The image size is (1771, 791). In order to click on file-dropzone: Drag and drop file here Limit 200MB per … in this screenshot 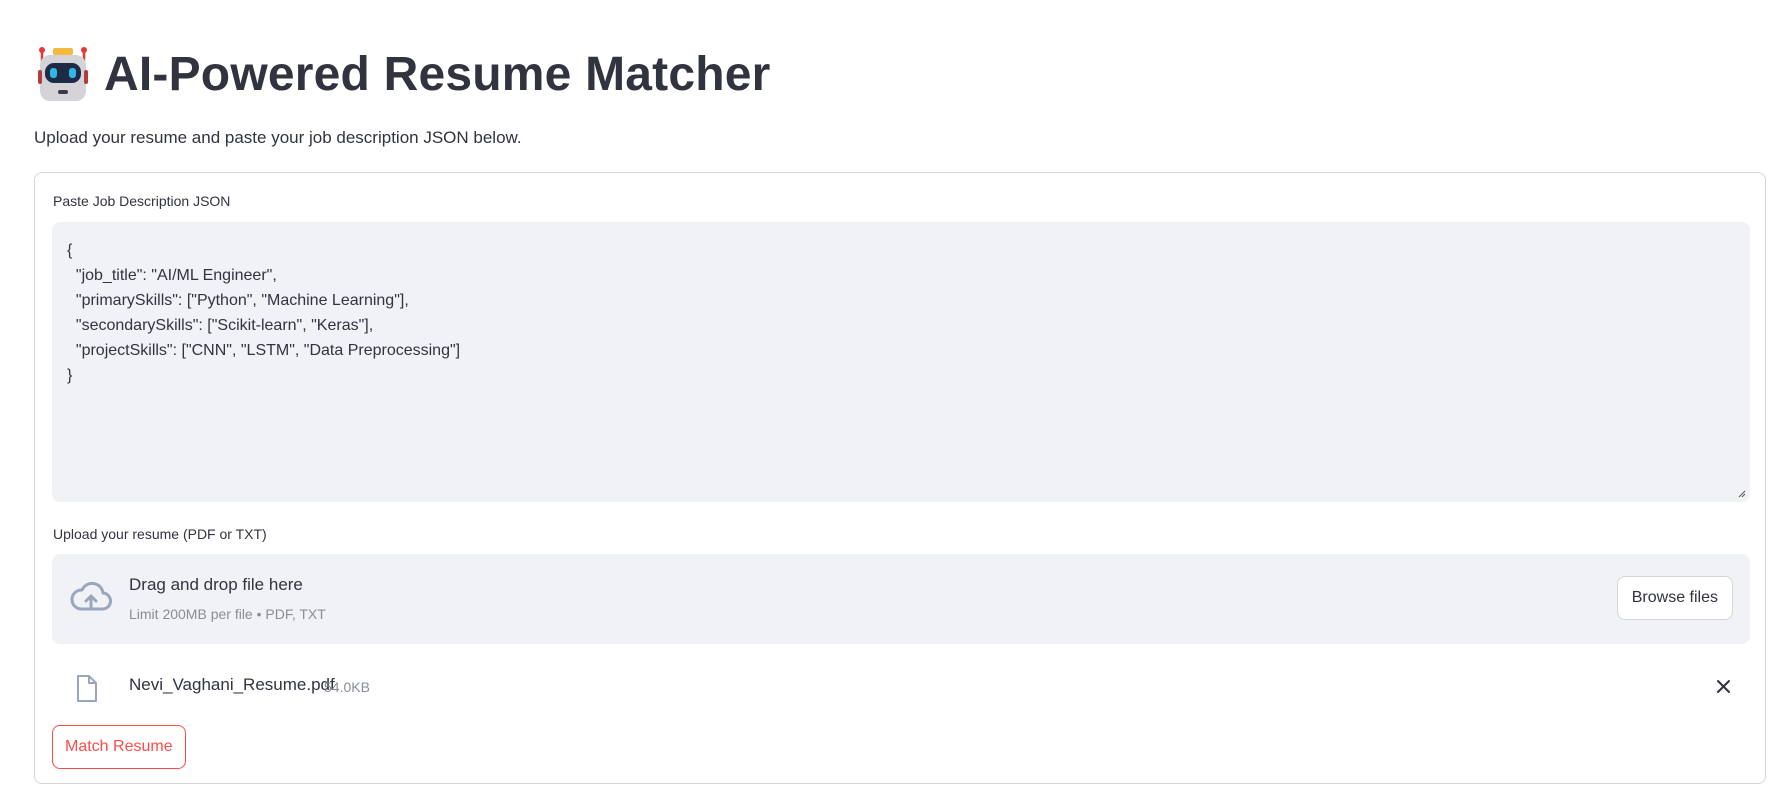, I will do `click(901, 599)`.